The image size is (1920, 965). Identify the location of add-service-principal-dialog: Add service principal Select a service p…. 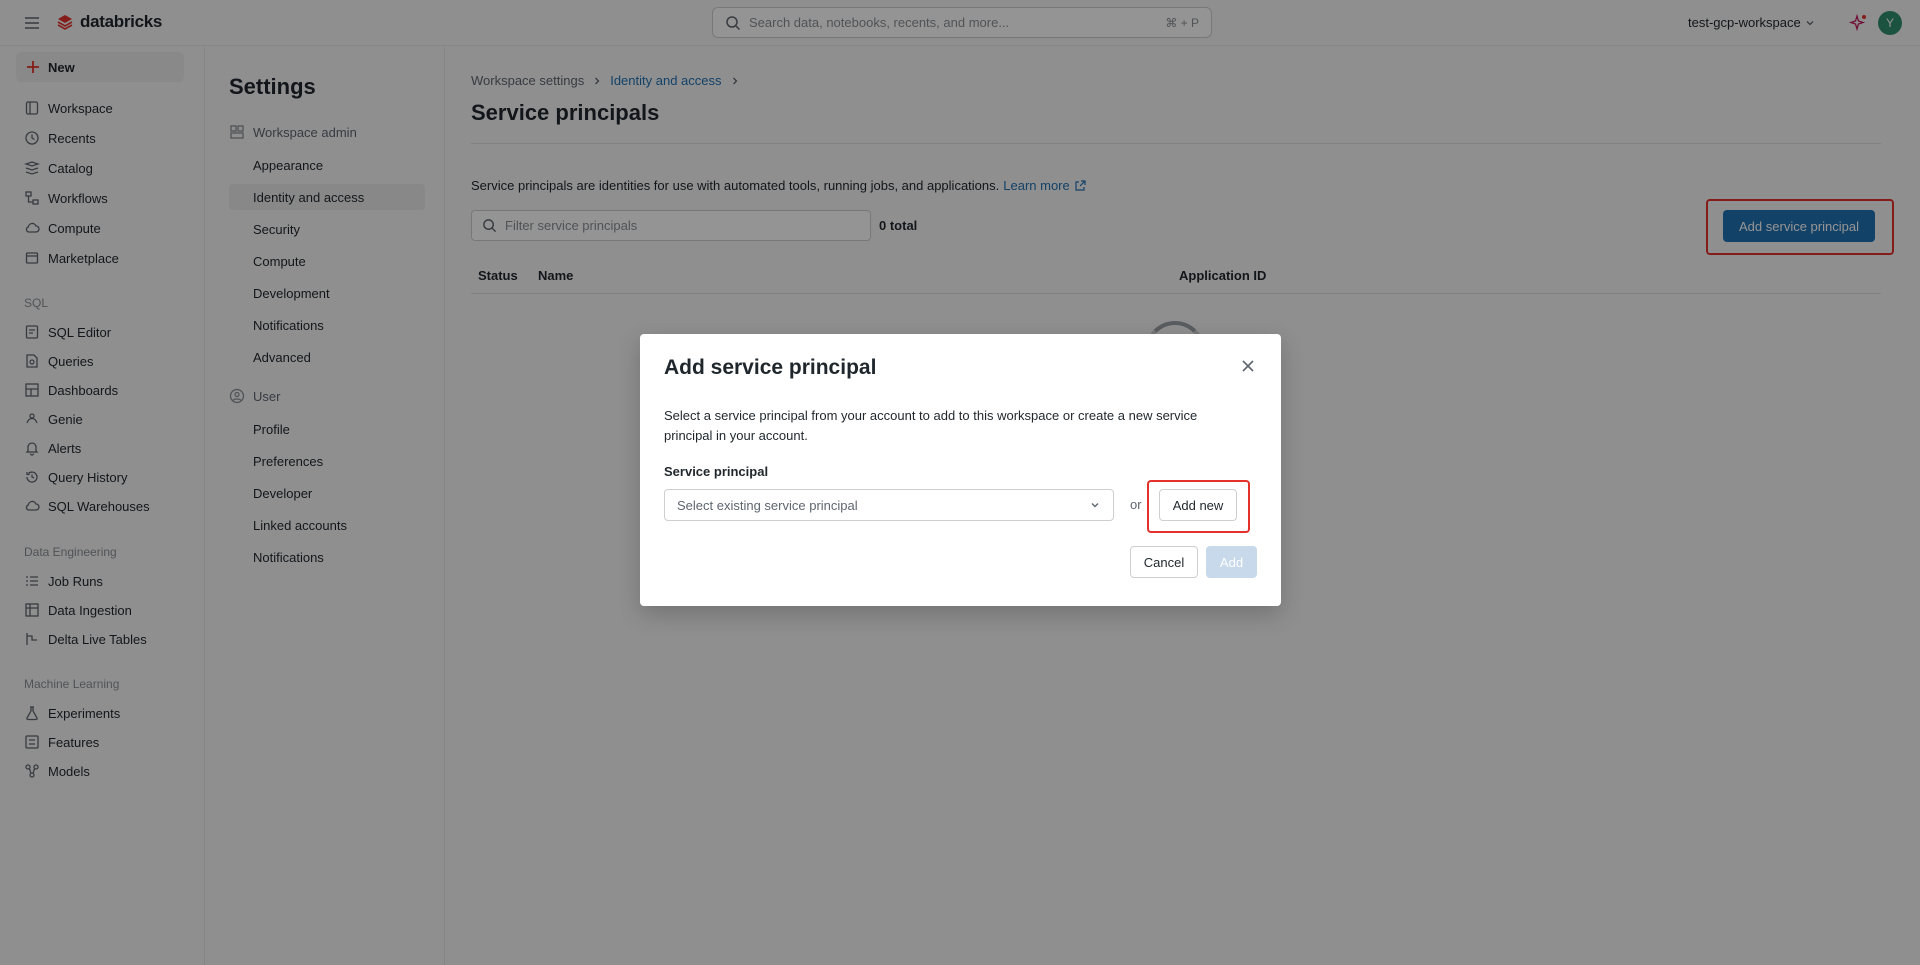
(960, 470).